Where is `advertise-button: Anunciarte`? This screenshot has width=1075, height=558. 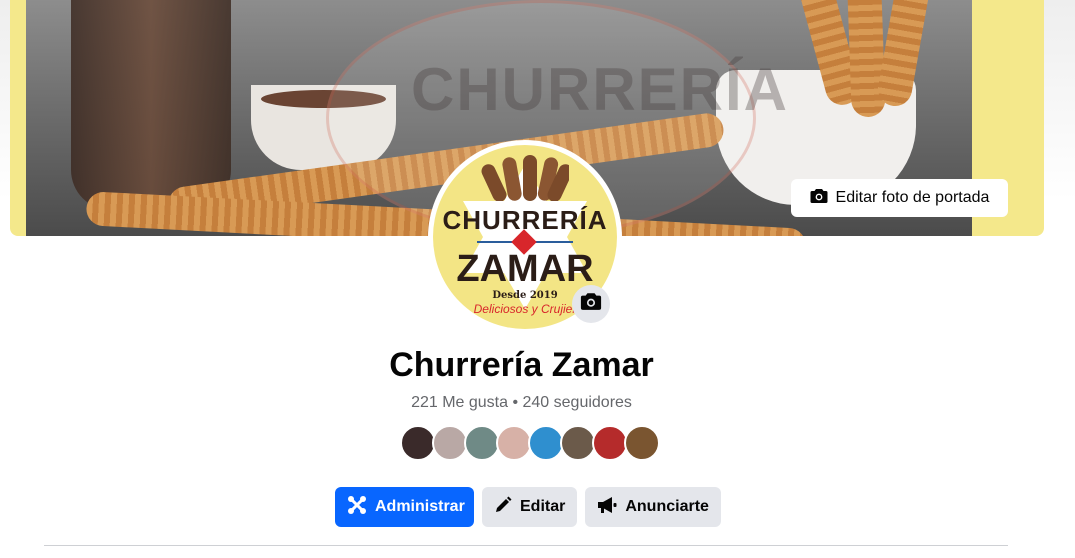 advertise-button: Anunciarte is located at coordinates (653, 507).